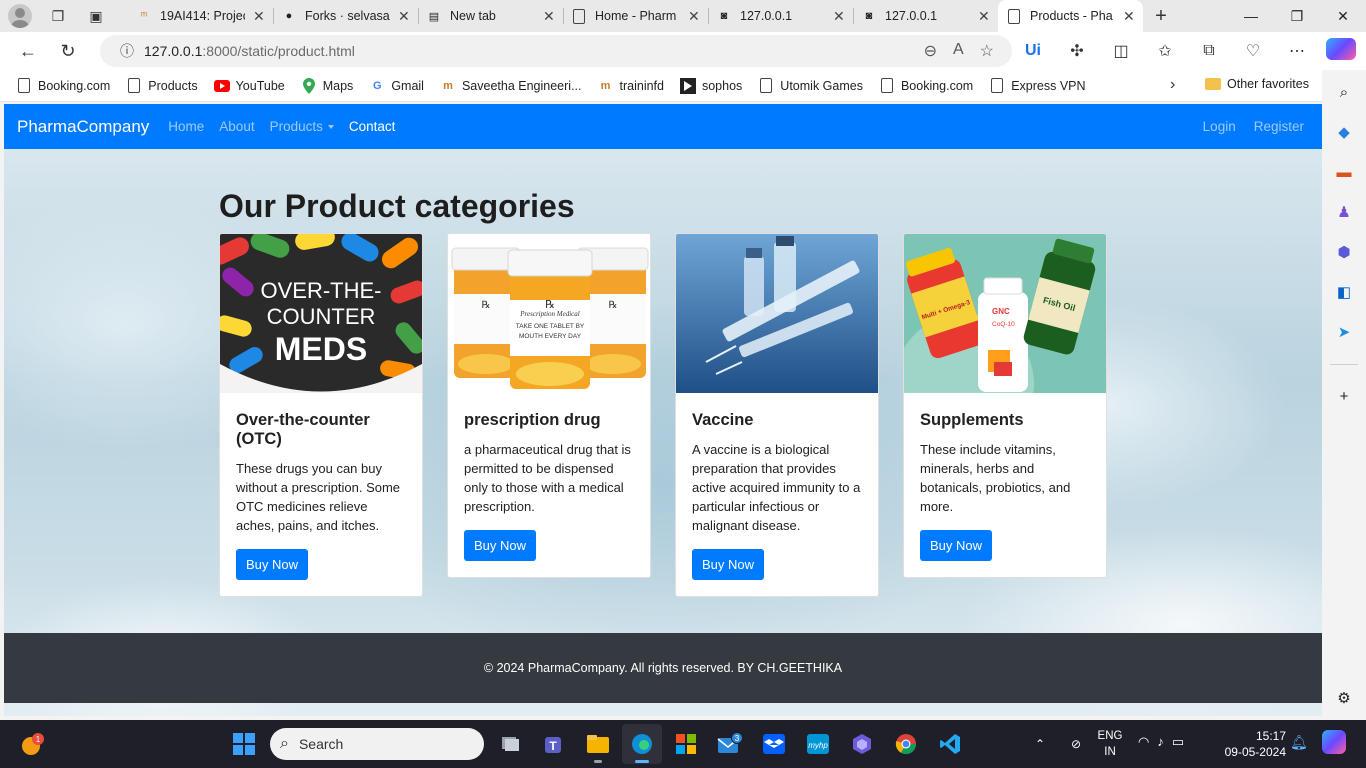 Image resolution: width=1366 pixels, height=768 pixels. I want to click on collections-icon: ⧉, so click(1209, 51).